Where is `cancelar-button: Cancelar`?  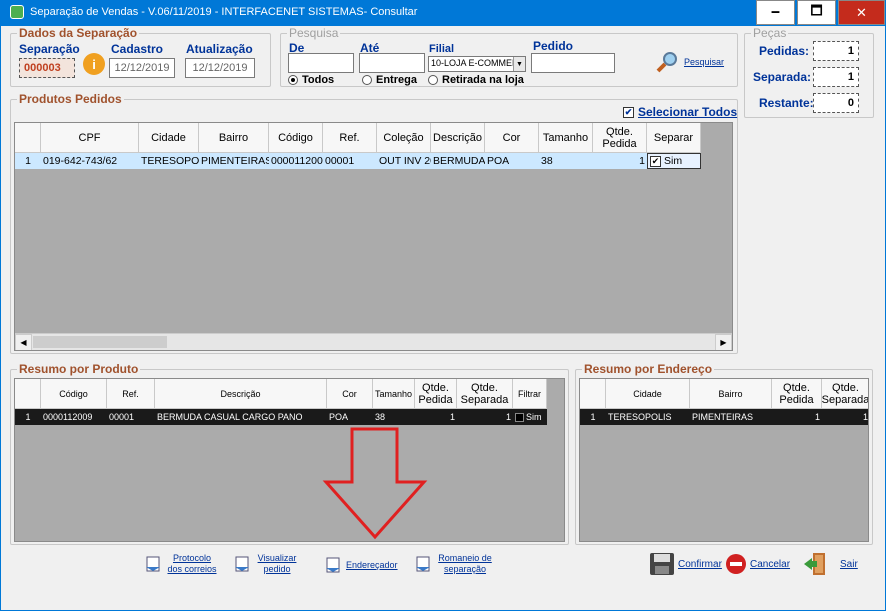 cancelar-button: Cancelar is located at coordinates (757, 564).